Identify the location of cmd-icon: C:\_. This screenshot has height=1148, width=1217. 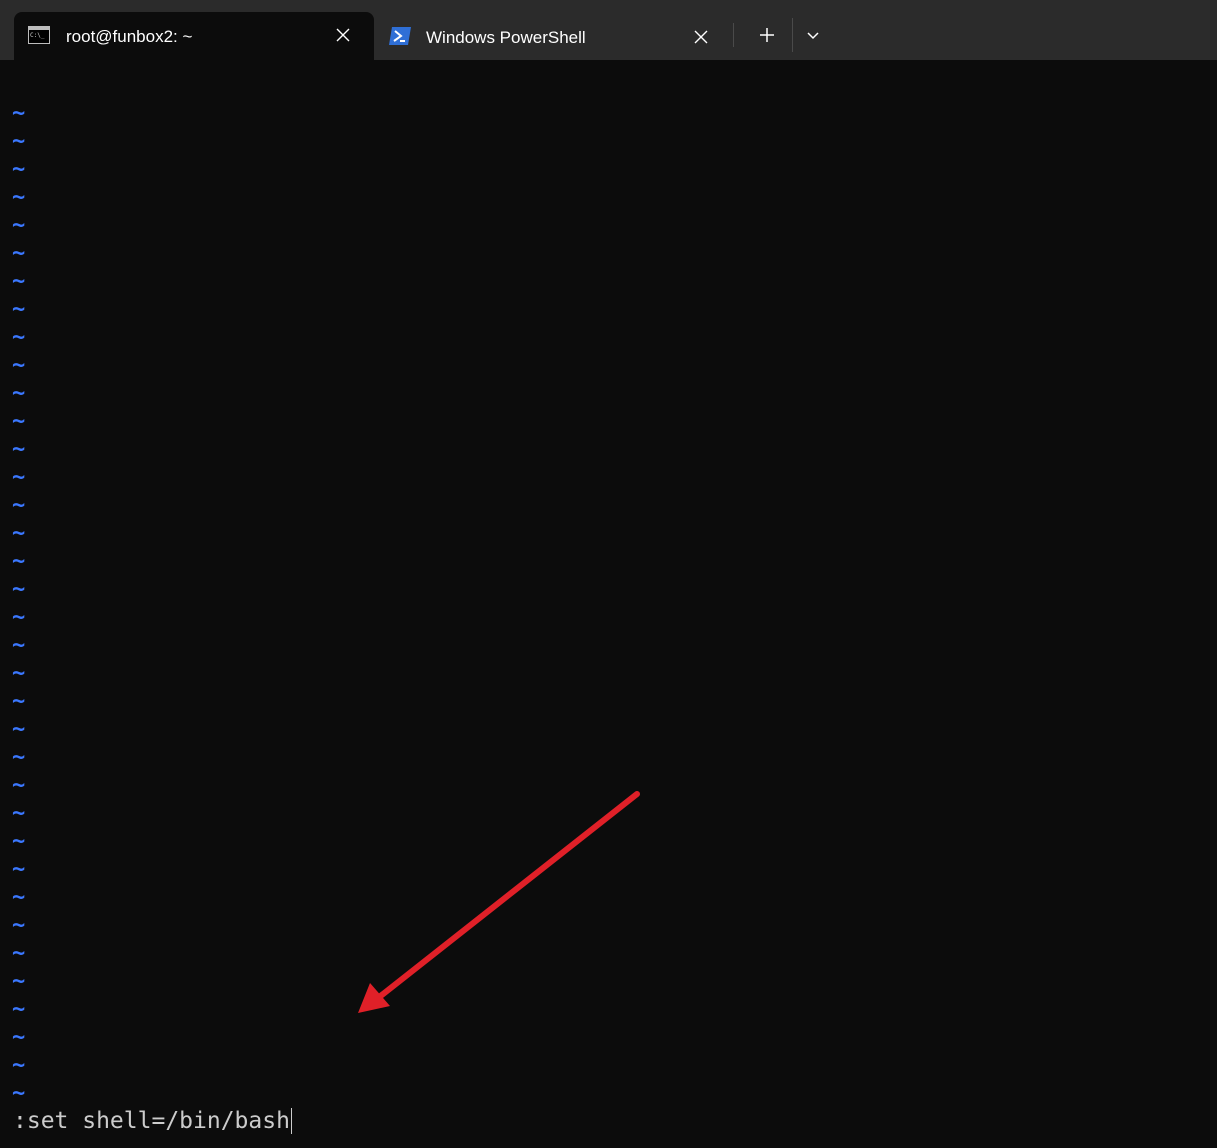
(39, 35).